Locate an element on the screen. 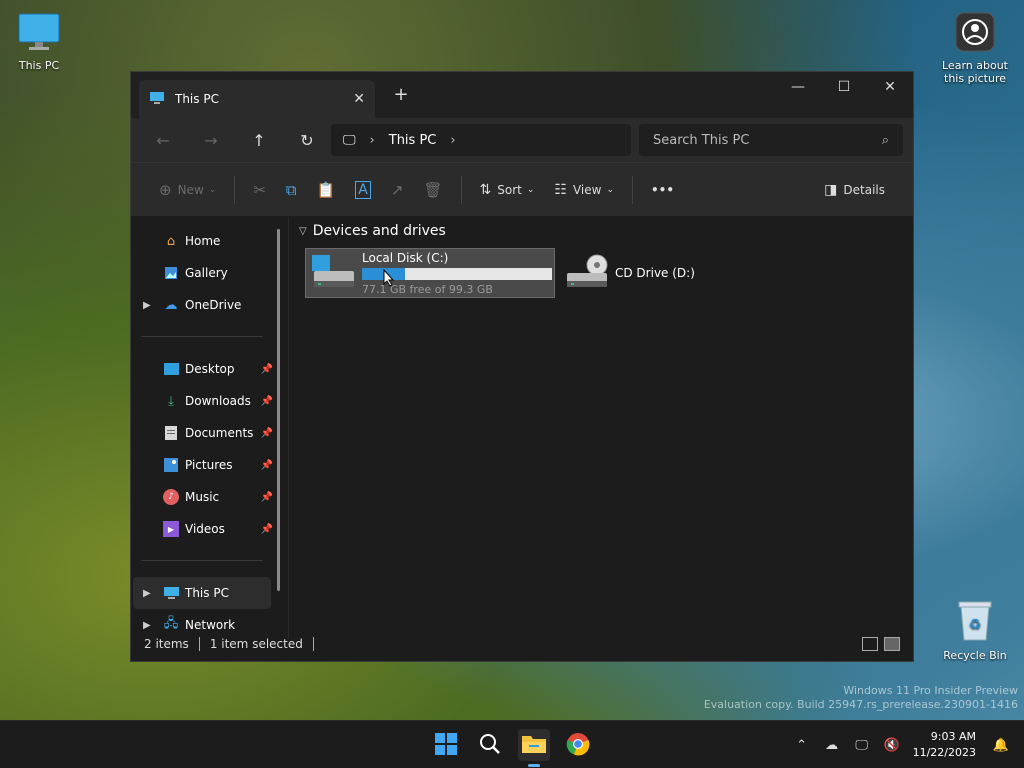  sidebar-item-videos: ▶ Videos 📌 is located at coordinates (206, 529).